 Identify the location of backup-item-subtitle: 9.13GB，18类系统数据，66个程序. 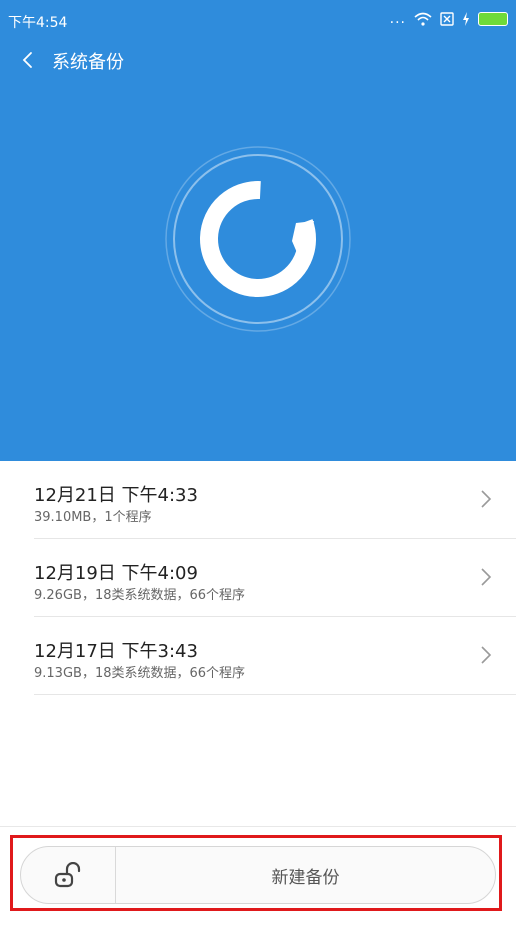
(140, 673).